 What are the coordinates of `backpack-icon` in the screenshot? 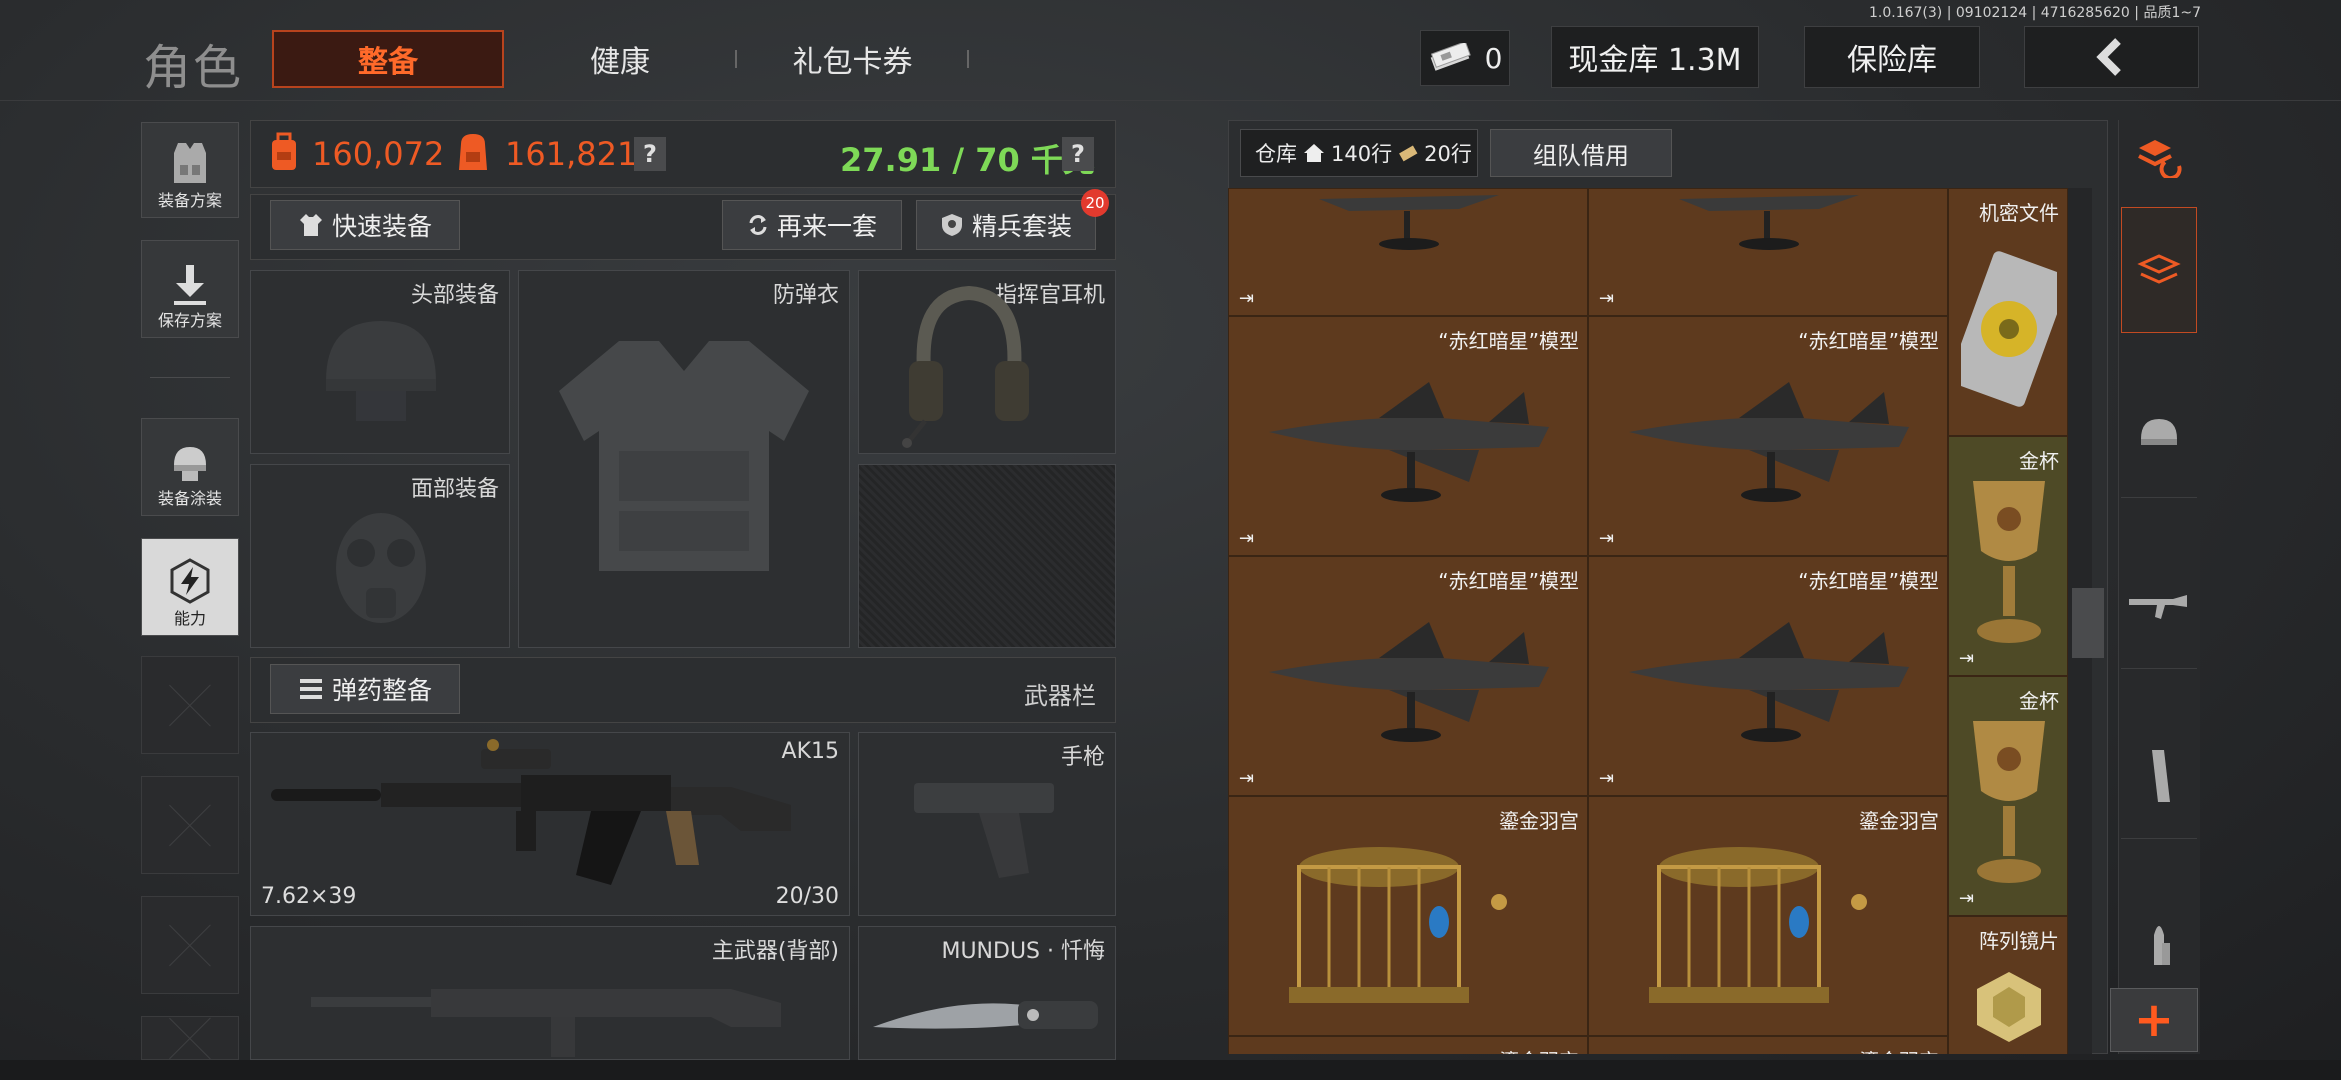 It's located at (284, 151).